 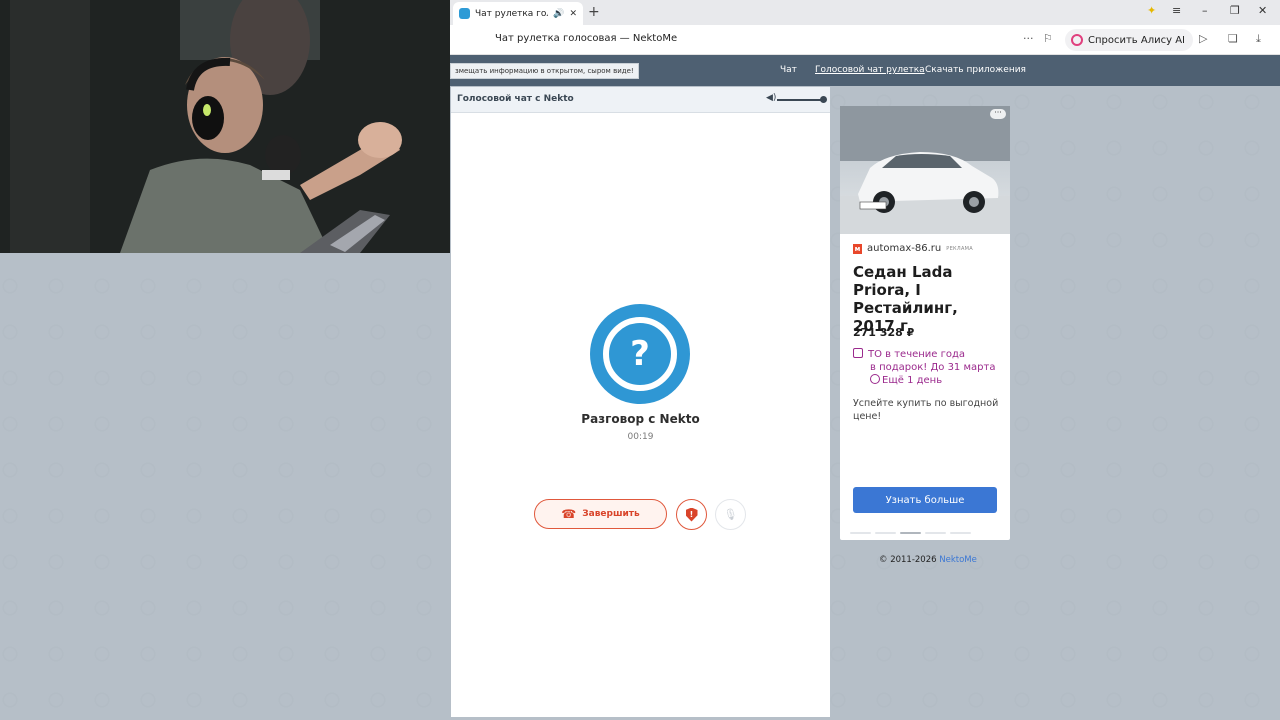 I want to click on ad-car-image: ···, so click(x=925, y=170).